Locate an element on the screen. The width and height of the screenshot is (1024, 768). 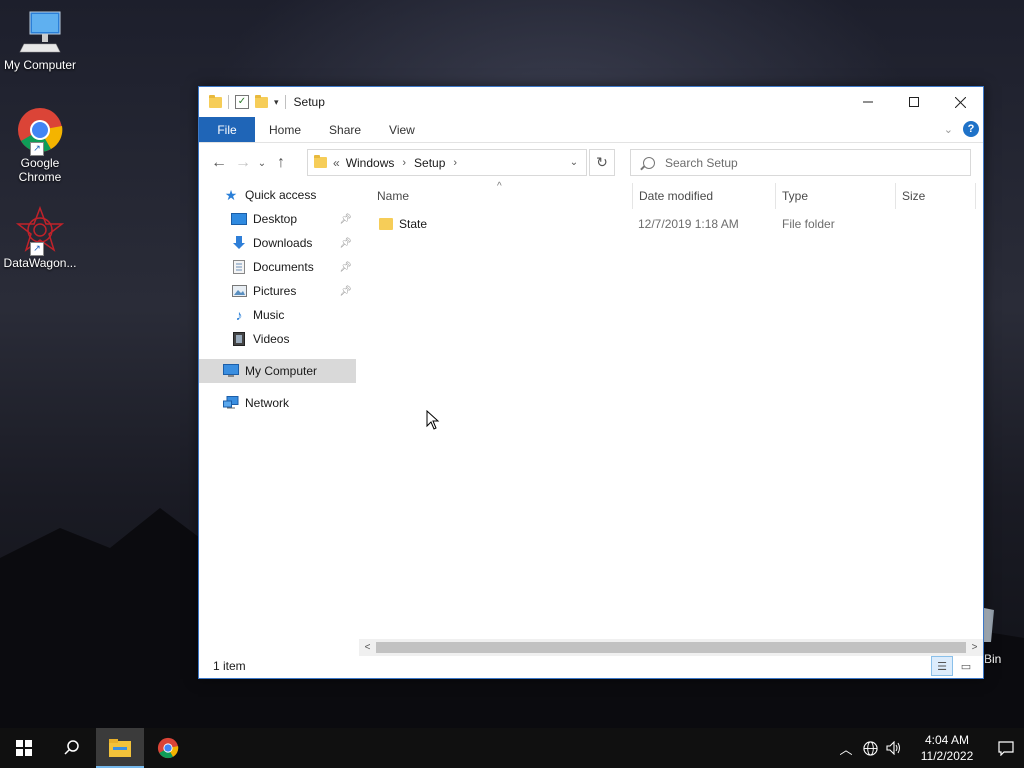
sidebar-item-my-computer: My Computer is located at coordinates (277, 371).